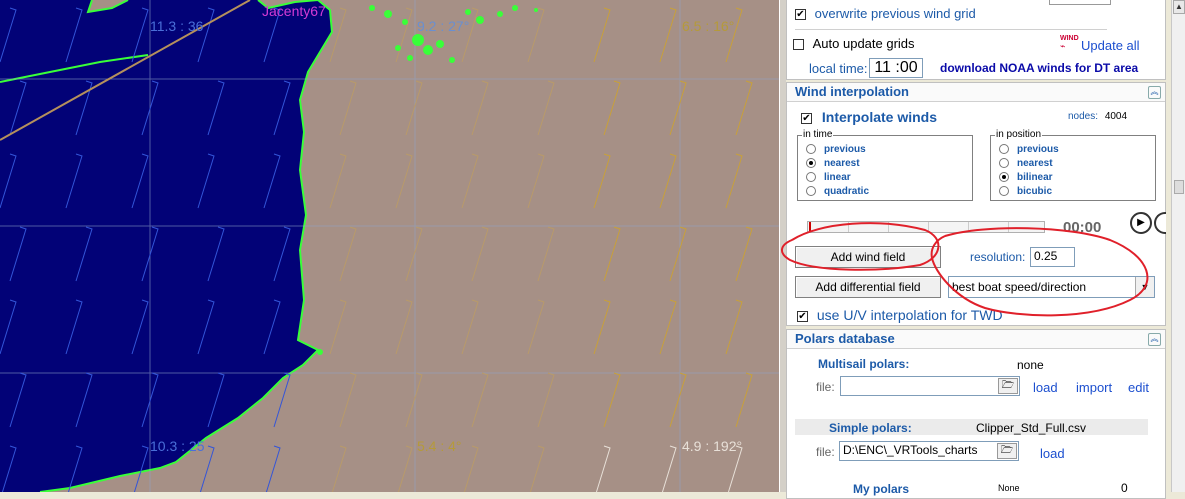  What do you see at coordinates (929, 451) in the screenshot?
I see `simple-file-input: D:\ENC\_VRTools_charts 🗁` at bounding box center [929, 451].